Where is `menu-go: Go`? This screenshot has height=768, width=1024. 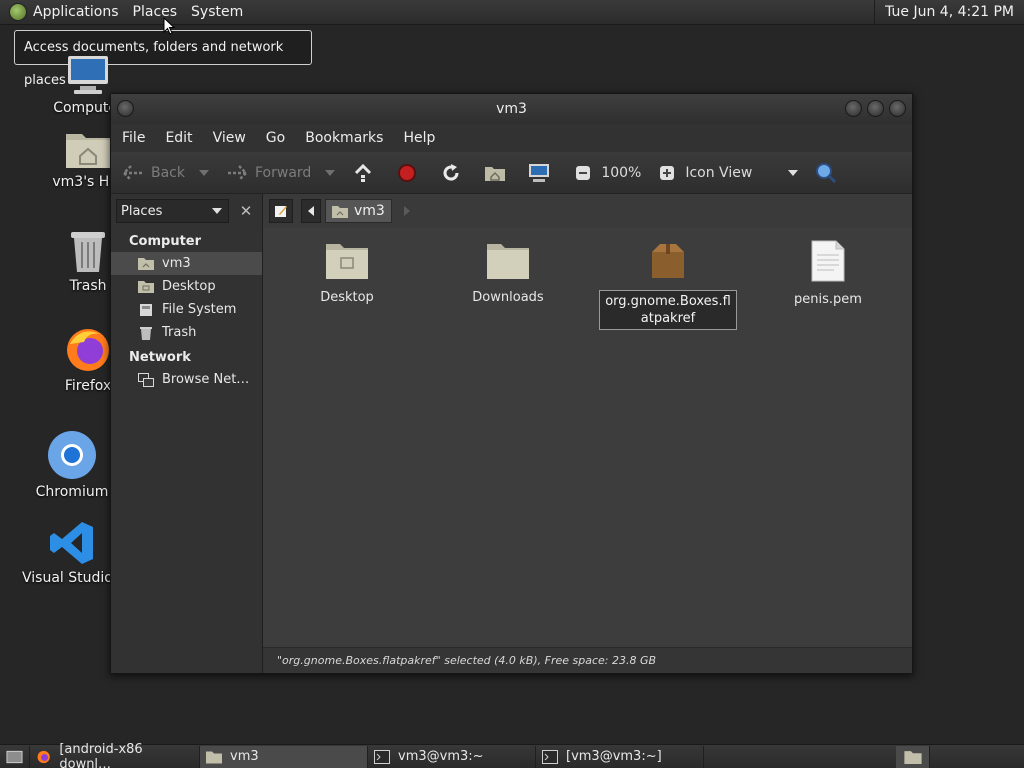 menu-go: Go is located at coordinates (275, 138).